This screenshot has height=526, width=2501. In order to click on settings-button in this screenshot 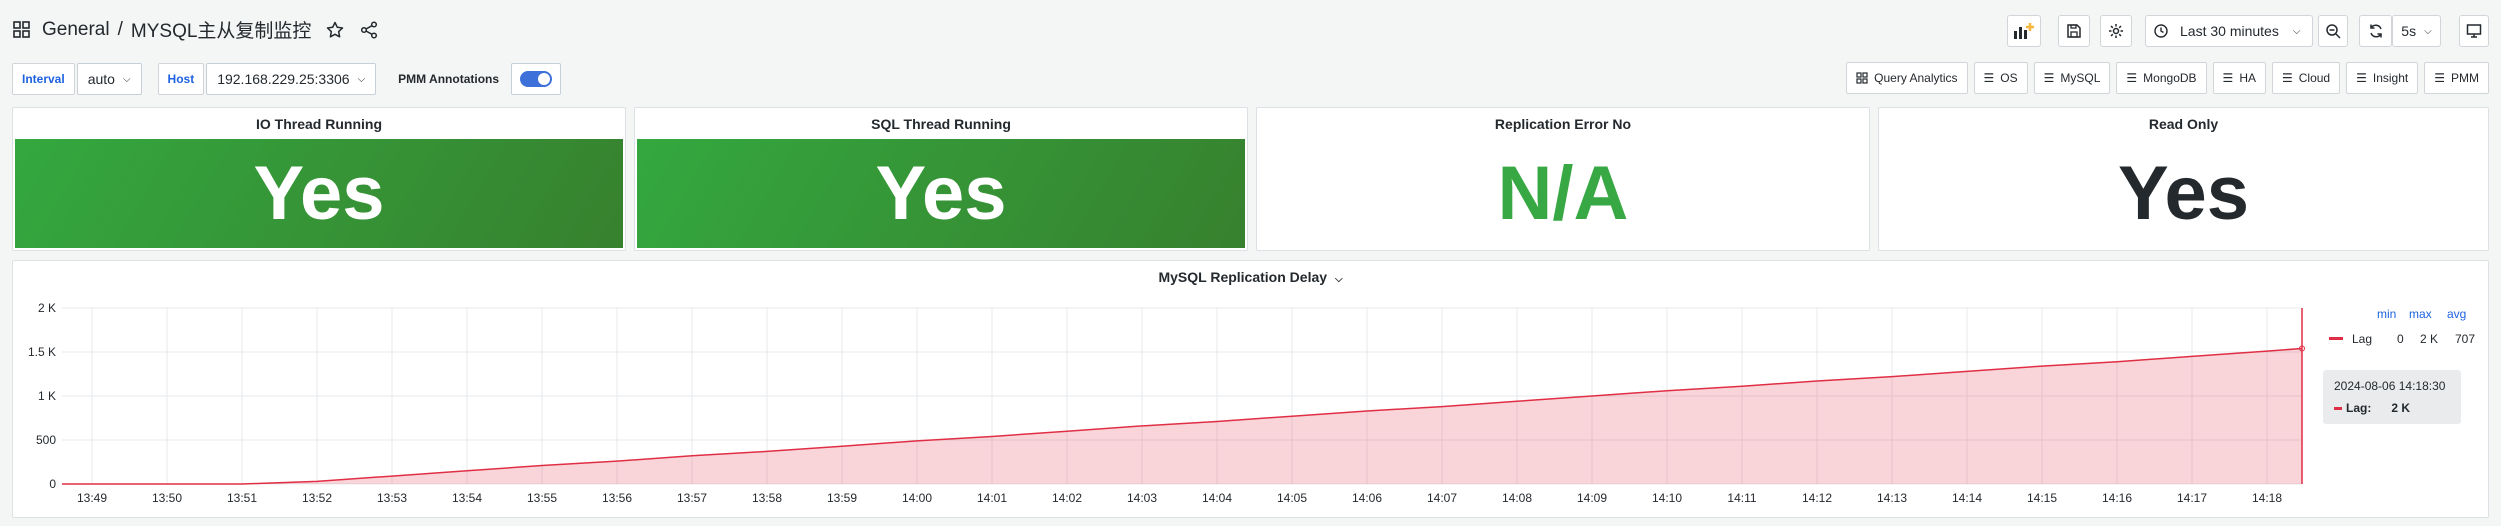, I will do `click(2116, 31)`.